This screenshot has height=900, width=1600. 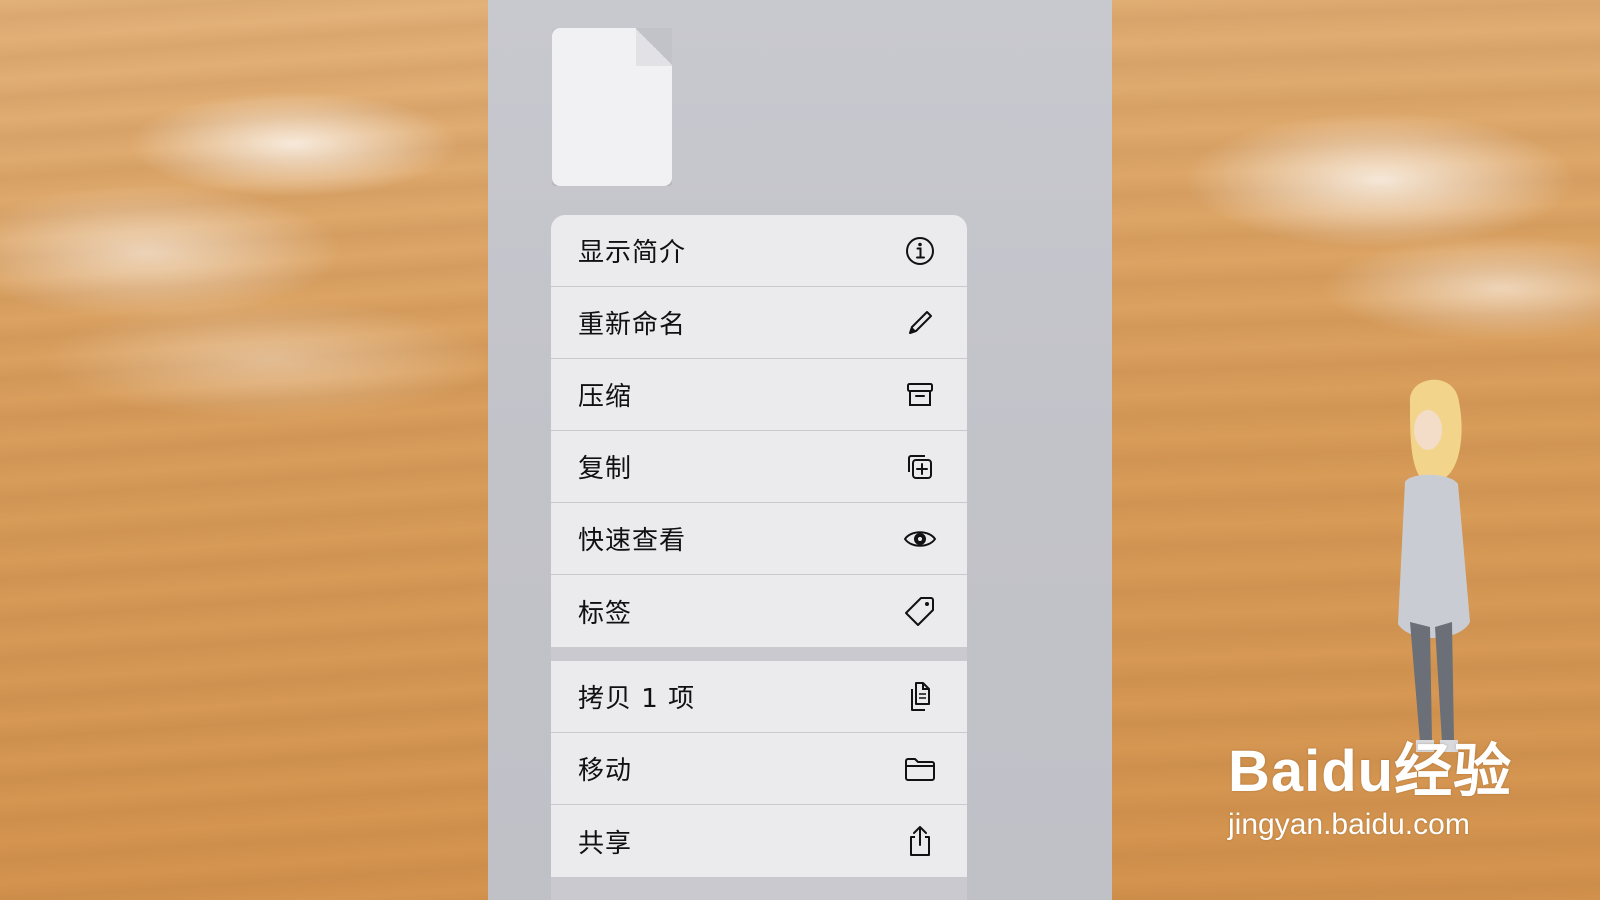 I want to click on menu-item-quick-look: 快速查看, so click(x=759, y=539).